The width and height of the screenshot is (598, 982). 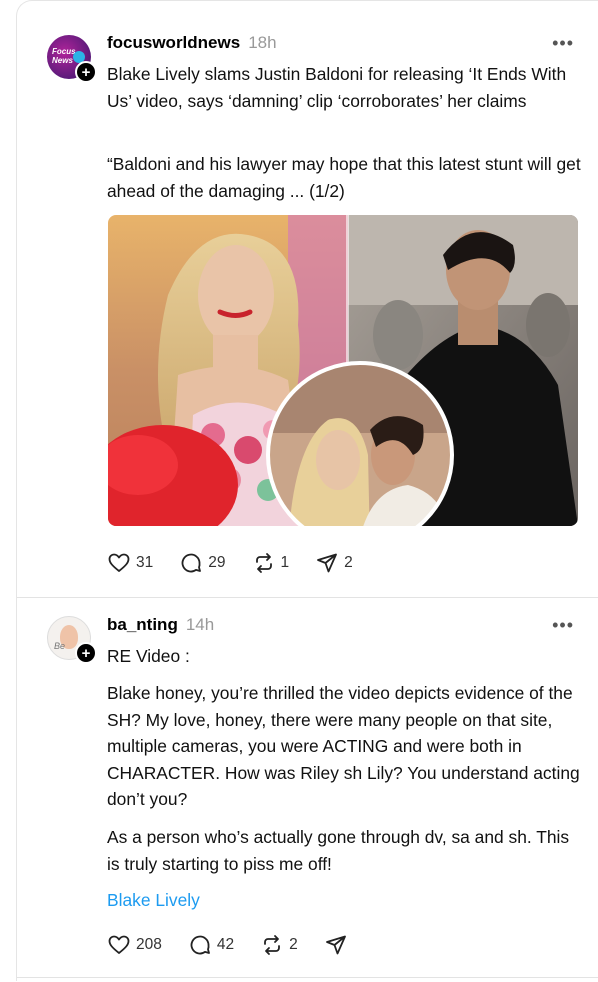 What do you see at coordinates (60, 646) in the screenshot?
I see `avatar-signature-text: Be` at bounding box center [60, 646].